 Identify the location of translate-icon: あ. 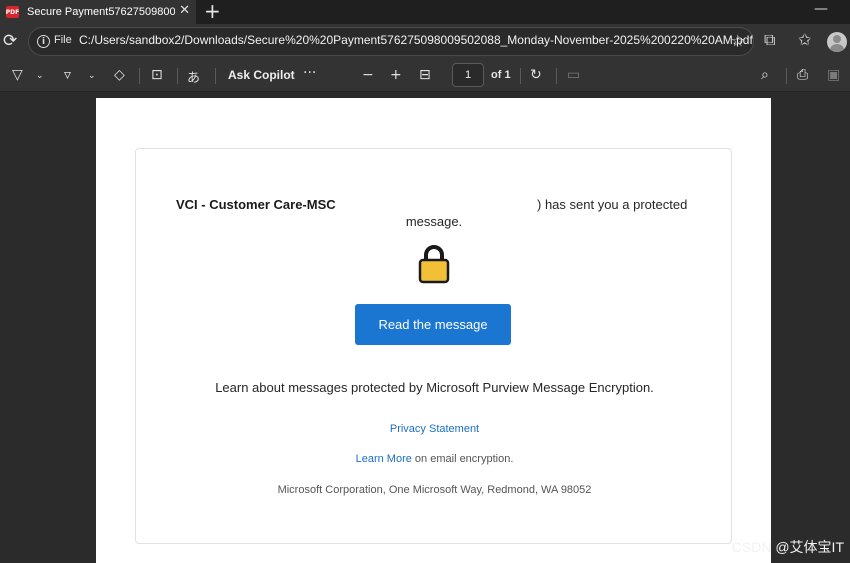
(193, 76).